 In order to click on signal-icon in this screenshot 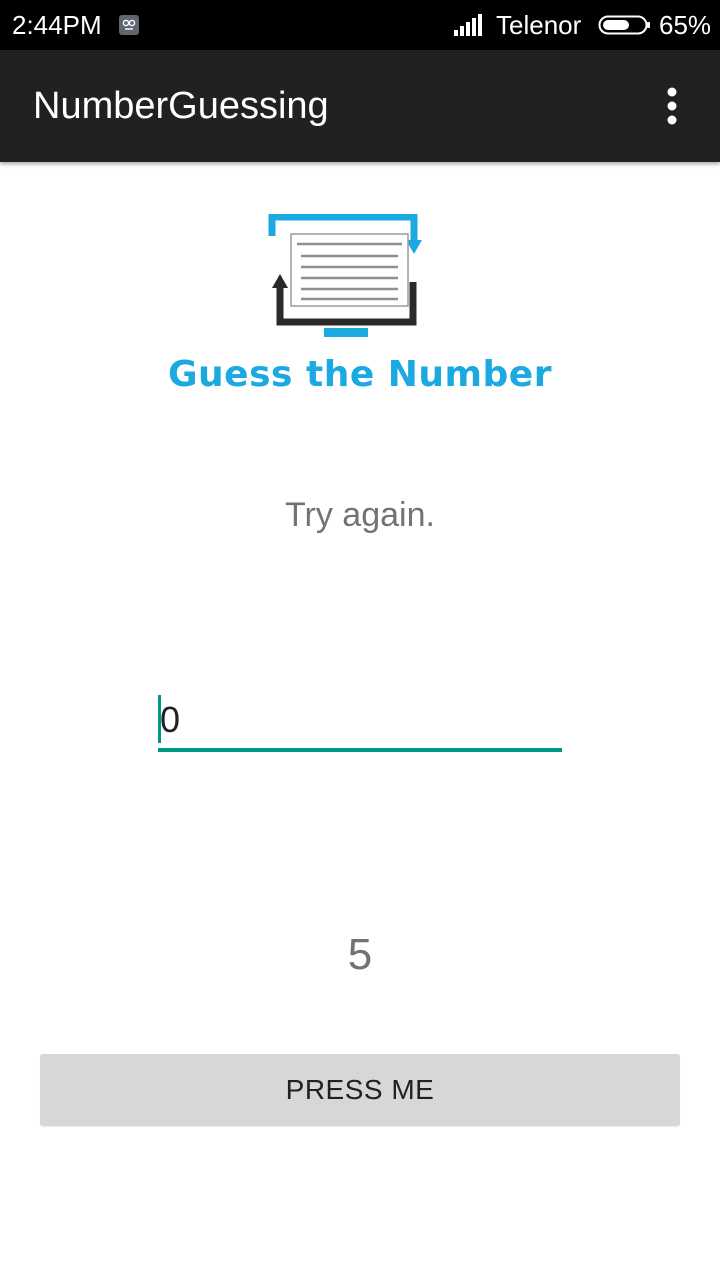, I will do `click(468, 25)`.